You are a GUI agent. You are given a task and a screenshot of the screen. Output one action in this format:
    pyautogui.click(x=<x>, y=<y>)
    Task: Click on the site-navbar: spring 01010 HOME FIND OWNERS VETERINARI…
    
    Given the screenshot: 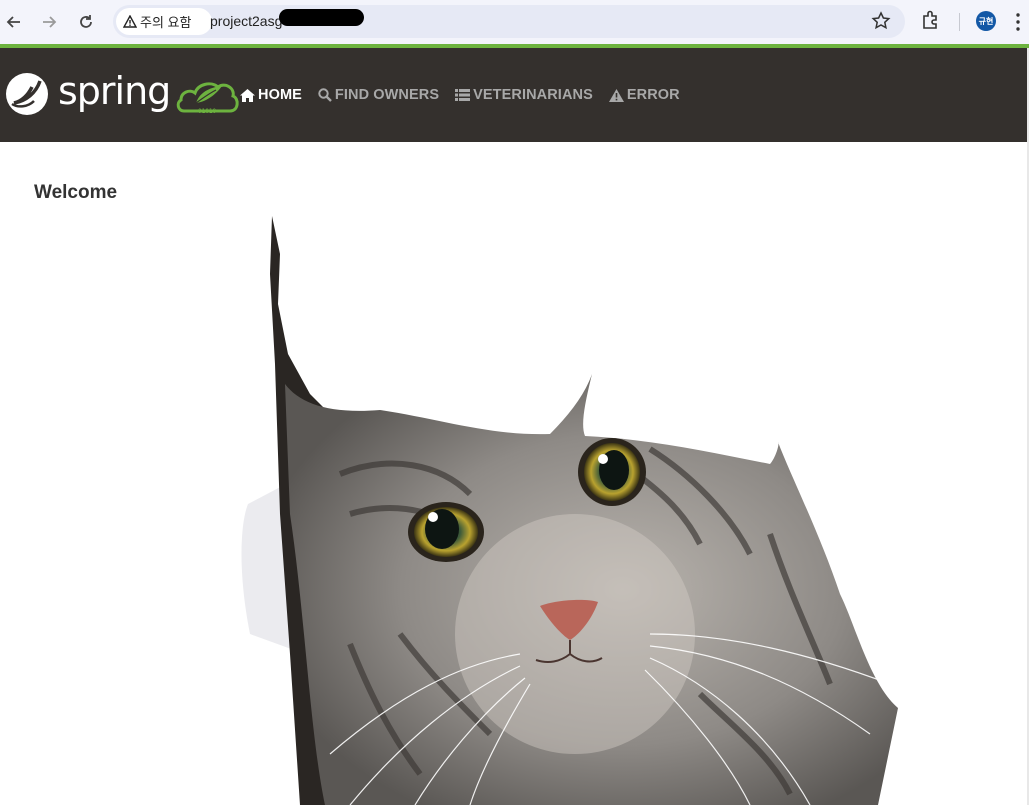 What is the action you would take?
    pyautogui.click(x=514, y=95)
    